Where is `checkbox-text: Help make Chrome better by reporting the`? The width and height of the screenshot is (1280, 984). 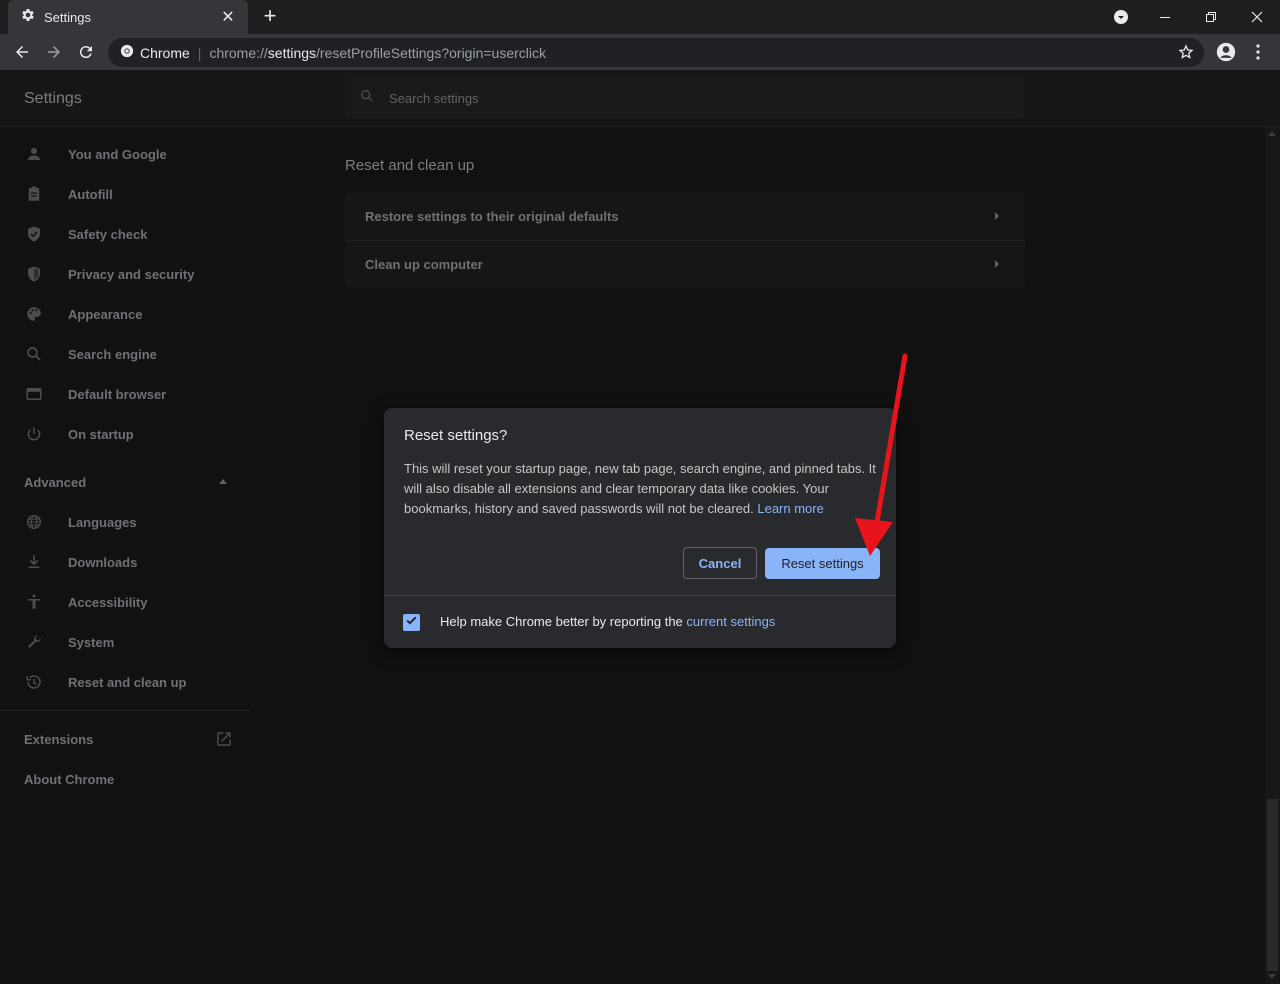
checkbox-text: Help make Chrome better by reporting the is located at coordinates (561, 621).